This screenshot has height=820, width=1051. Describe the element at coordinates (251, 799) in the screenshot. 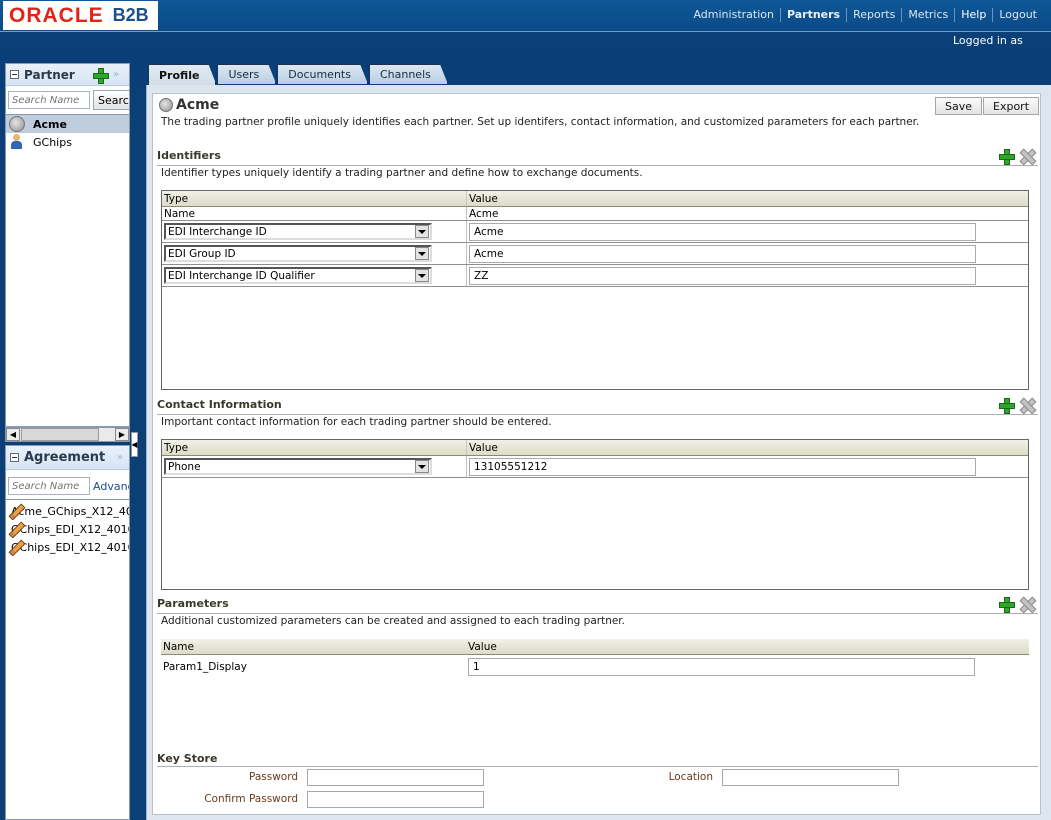

I see `confirm-password-label: Confirm Password` at that location.